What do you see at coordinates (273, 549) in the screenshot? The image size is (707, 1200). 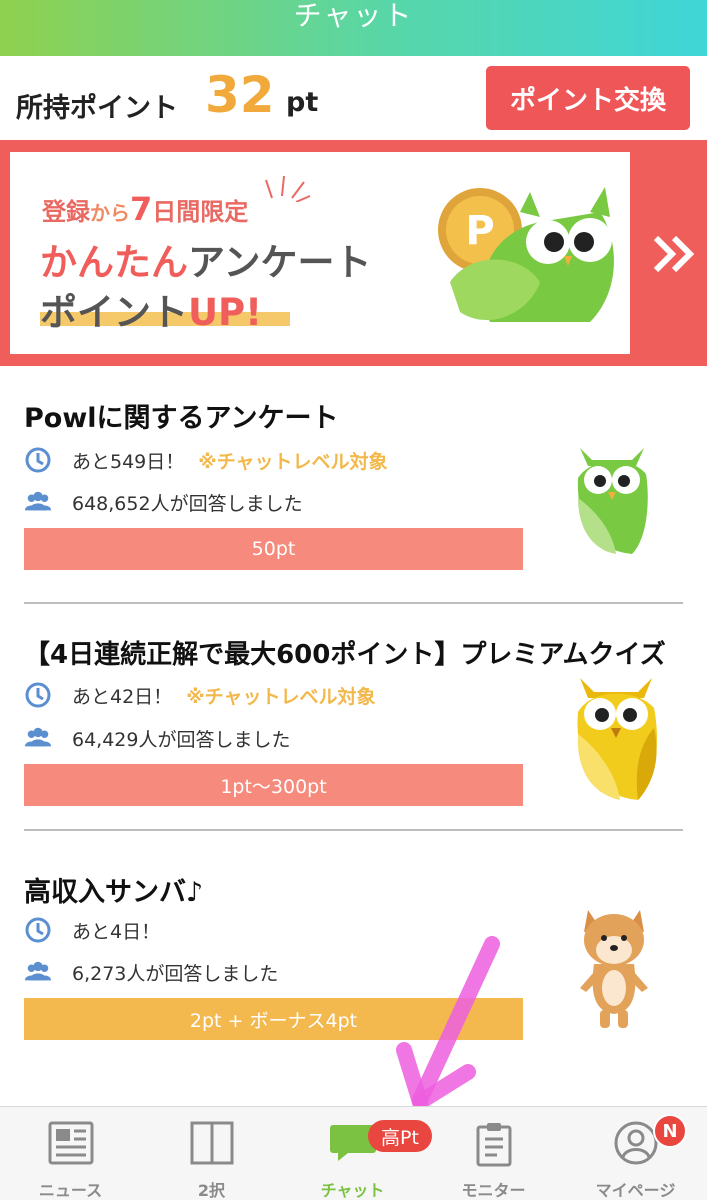 I see `survey-points-button: 50pt` at bounding box center [273, 549].